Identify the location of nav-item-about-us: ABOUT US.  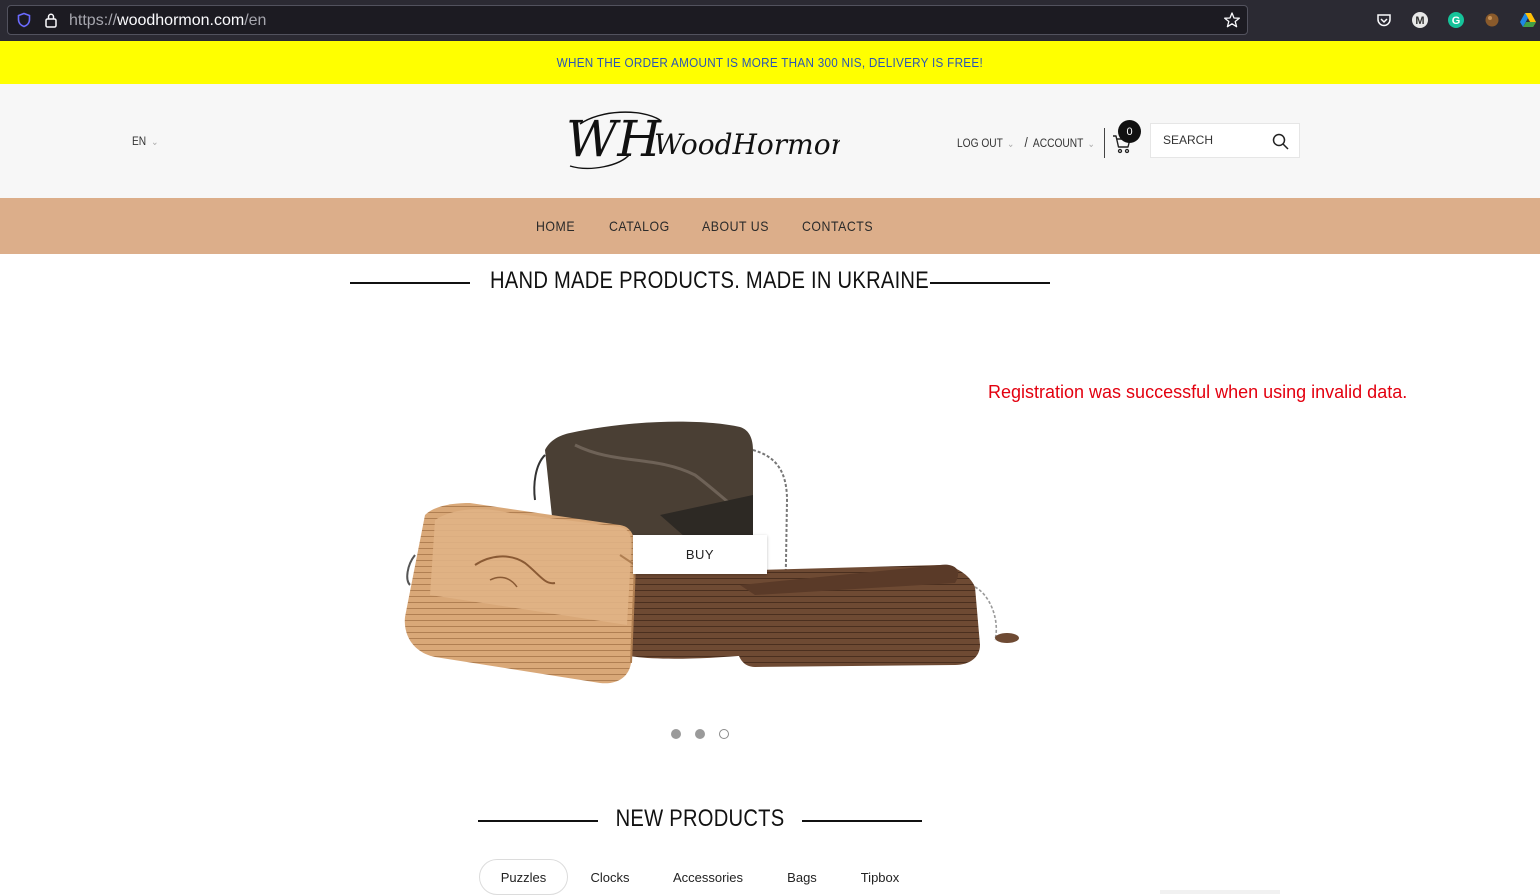
(735, 226).